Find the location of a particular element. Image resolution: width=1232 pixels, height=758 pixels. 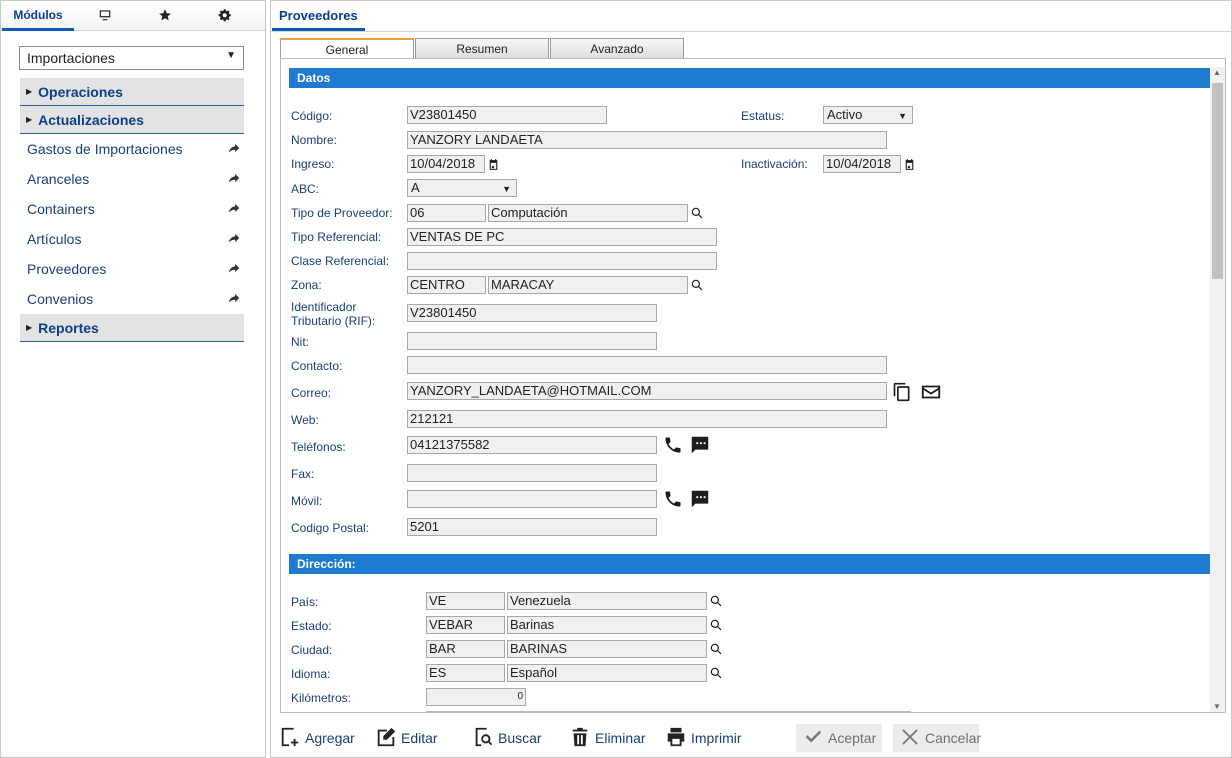

section-reportes: ▶ Reportes is located at coordinates (132, 328).